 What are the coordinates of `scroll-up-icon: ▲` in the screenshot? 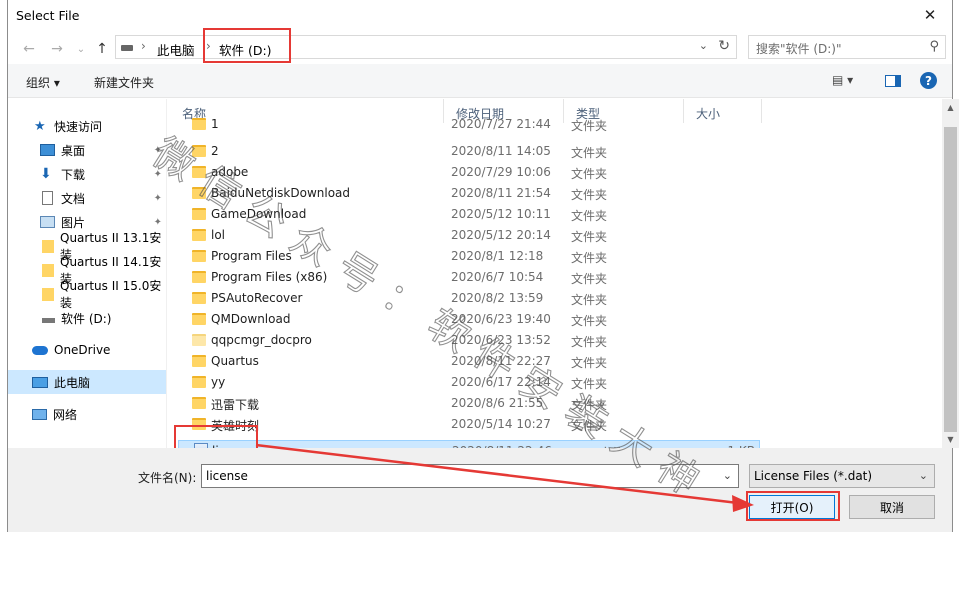 It's located at (950, 107).